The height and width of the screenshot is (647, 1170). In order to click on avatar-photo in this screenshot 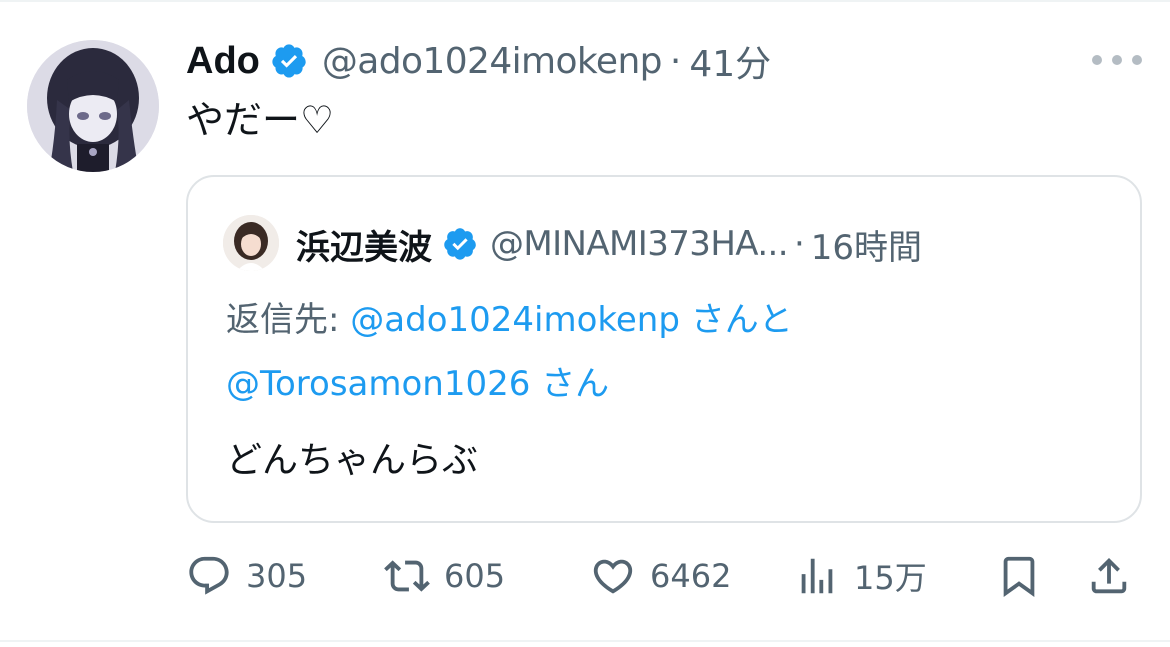, I will do `click(251, 243)`.